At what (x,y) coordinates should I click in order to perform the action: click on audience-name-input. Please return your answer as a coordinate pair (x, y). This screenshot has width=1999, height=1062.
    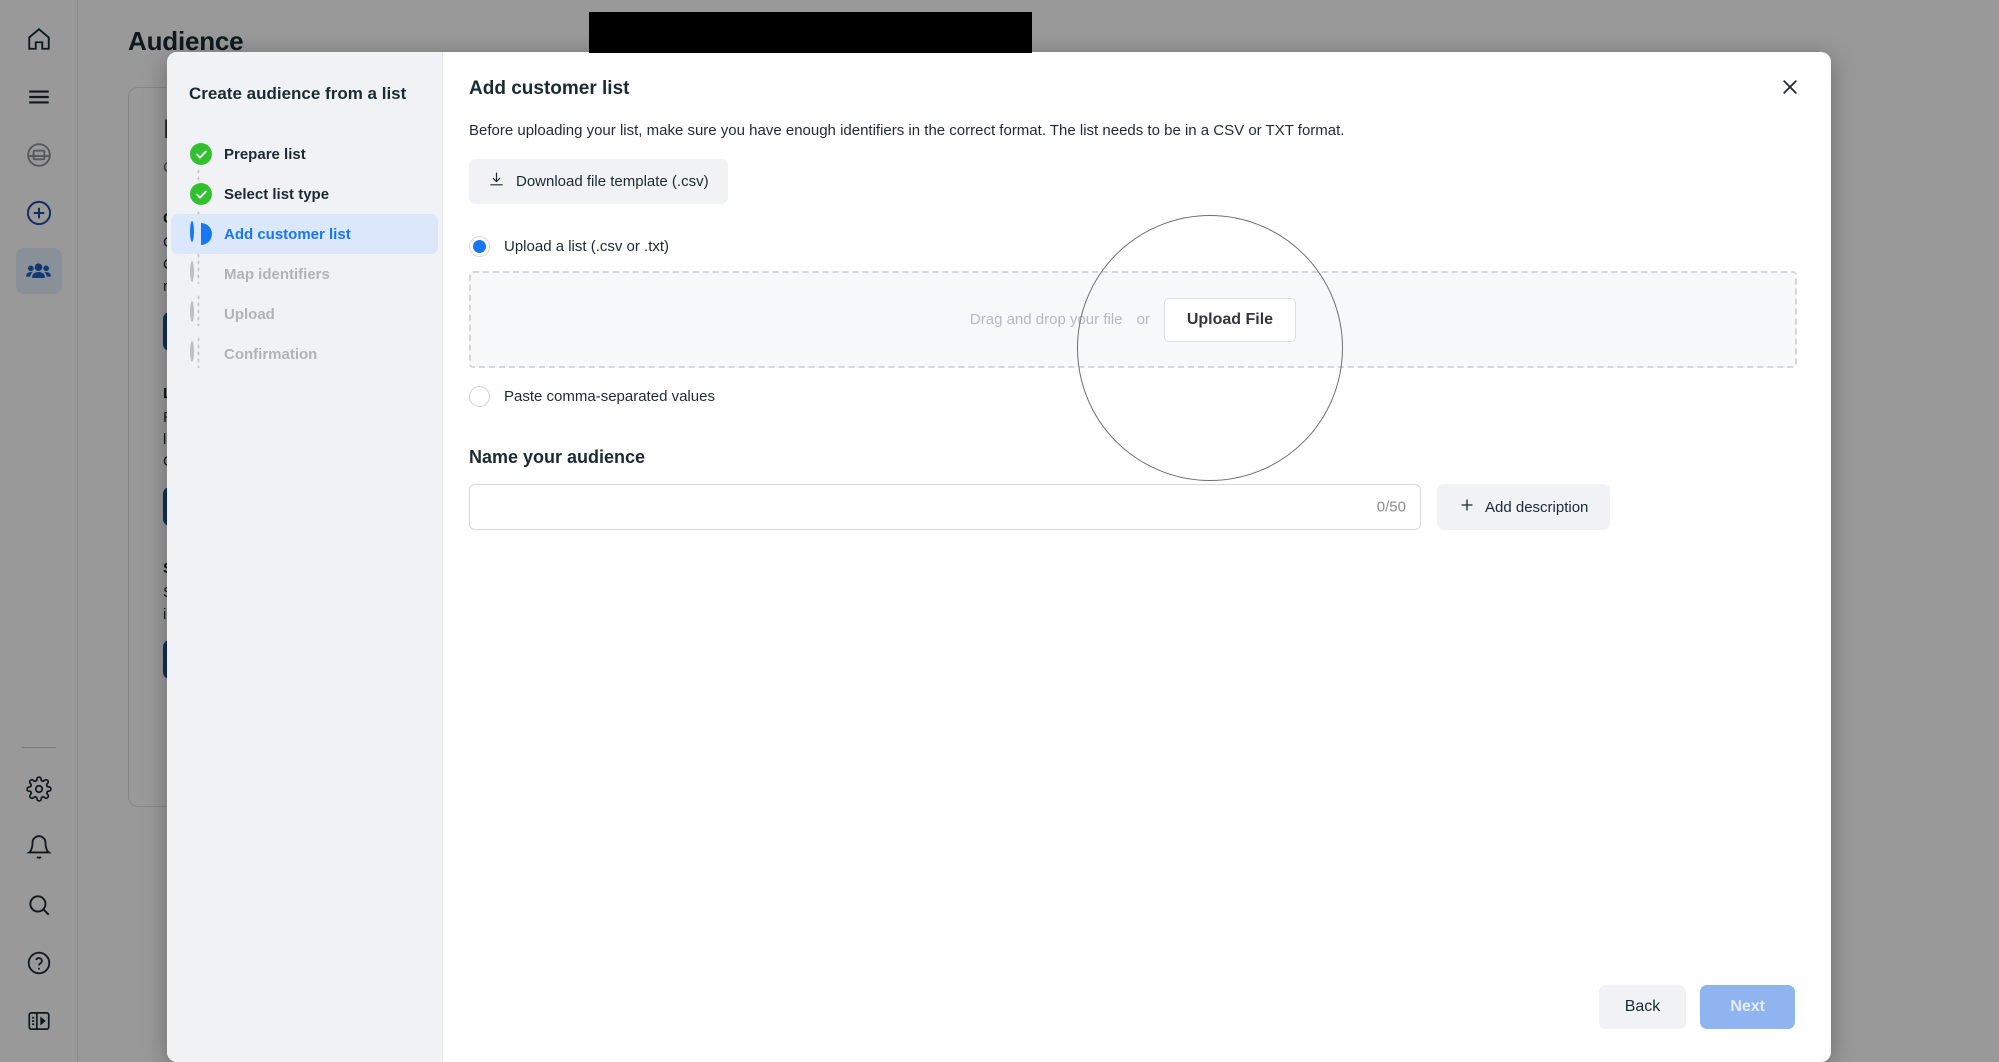
    Looking at the image, I should click on (945, 507).